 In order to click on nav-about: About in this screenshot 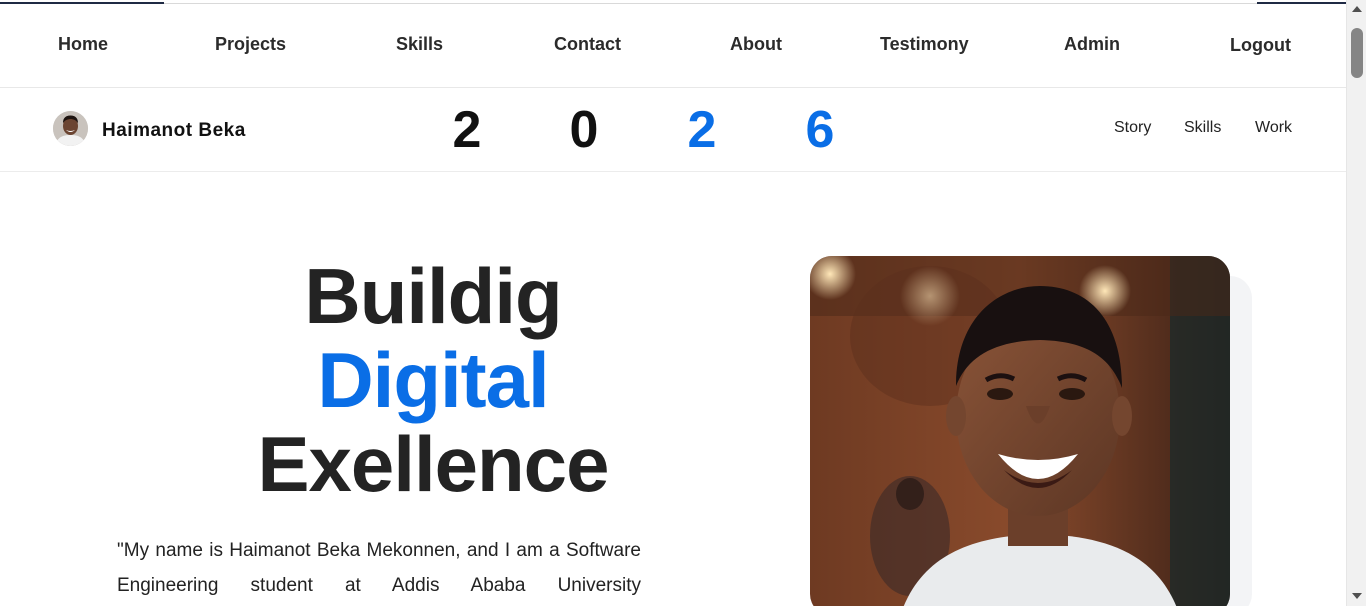, I will do `click(756, 44)`.